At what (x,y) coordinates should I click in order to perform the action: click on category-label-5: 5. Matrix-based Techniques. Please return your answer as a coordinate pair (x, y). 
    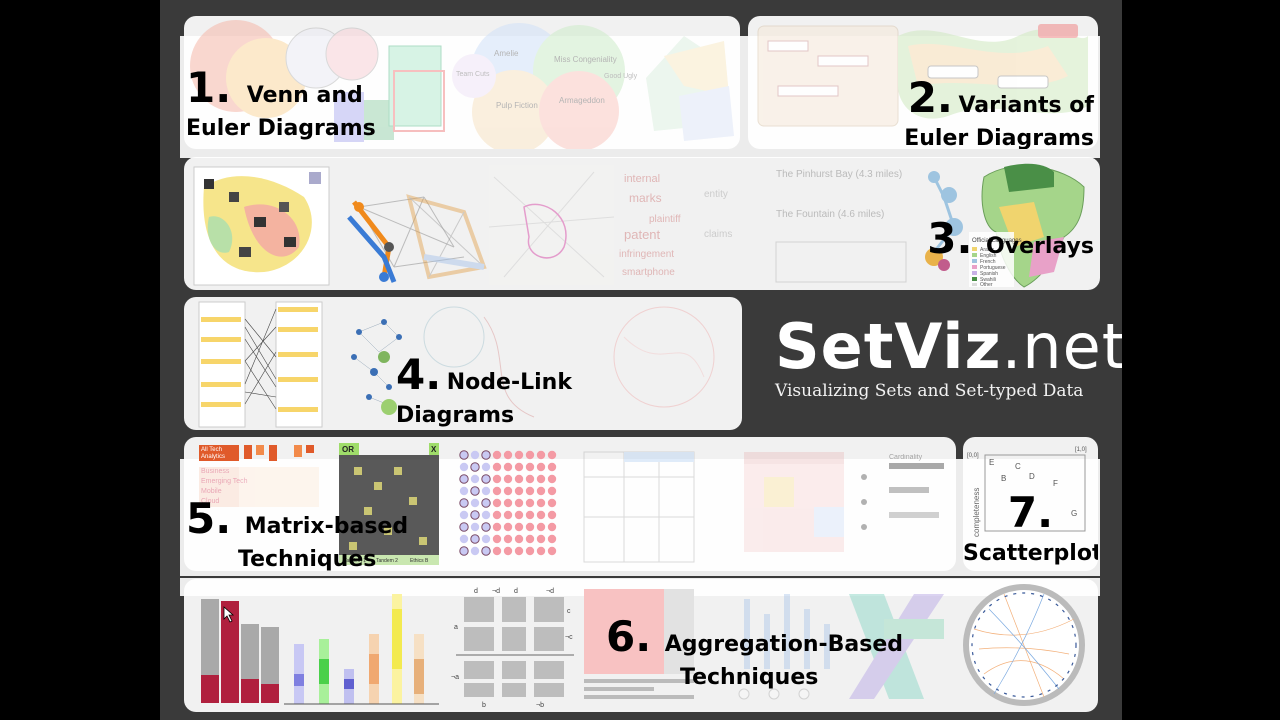
    Looking at the image, I should click on (301, 532).